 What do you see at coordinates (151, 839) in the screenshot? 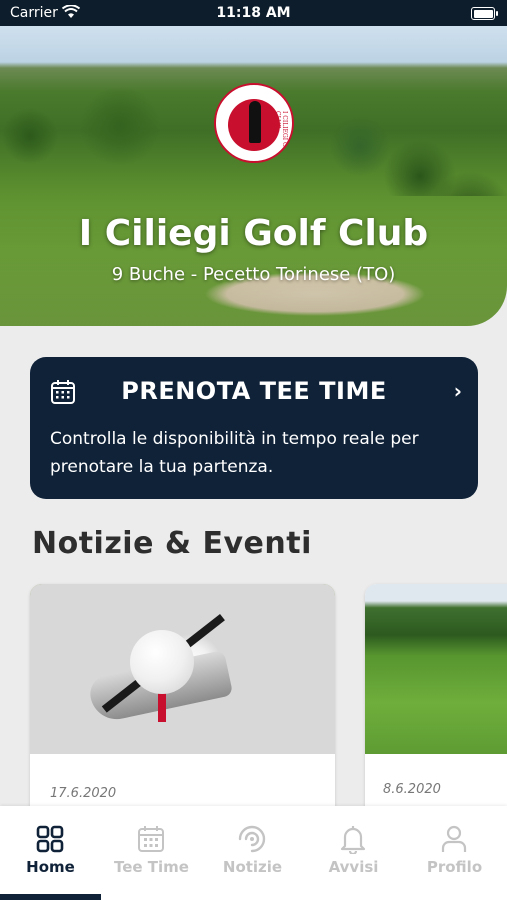
I see `calendar-icon` at bounding box center [151, 839].